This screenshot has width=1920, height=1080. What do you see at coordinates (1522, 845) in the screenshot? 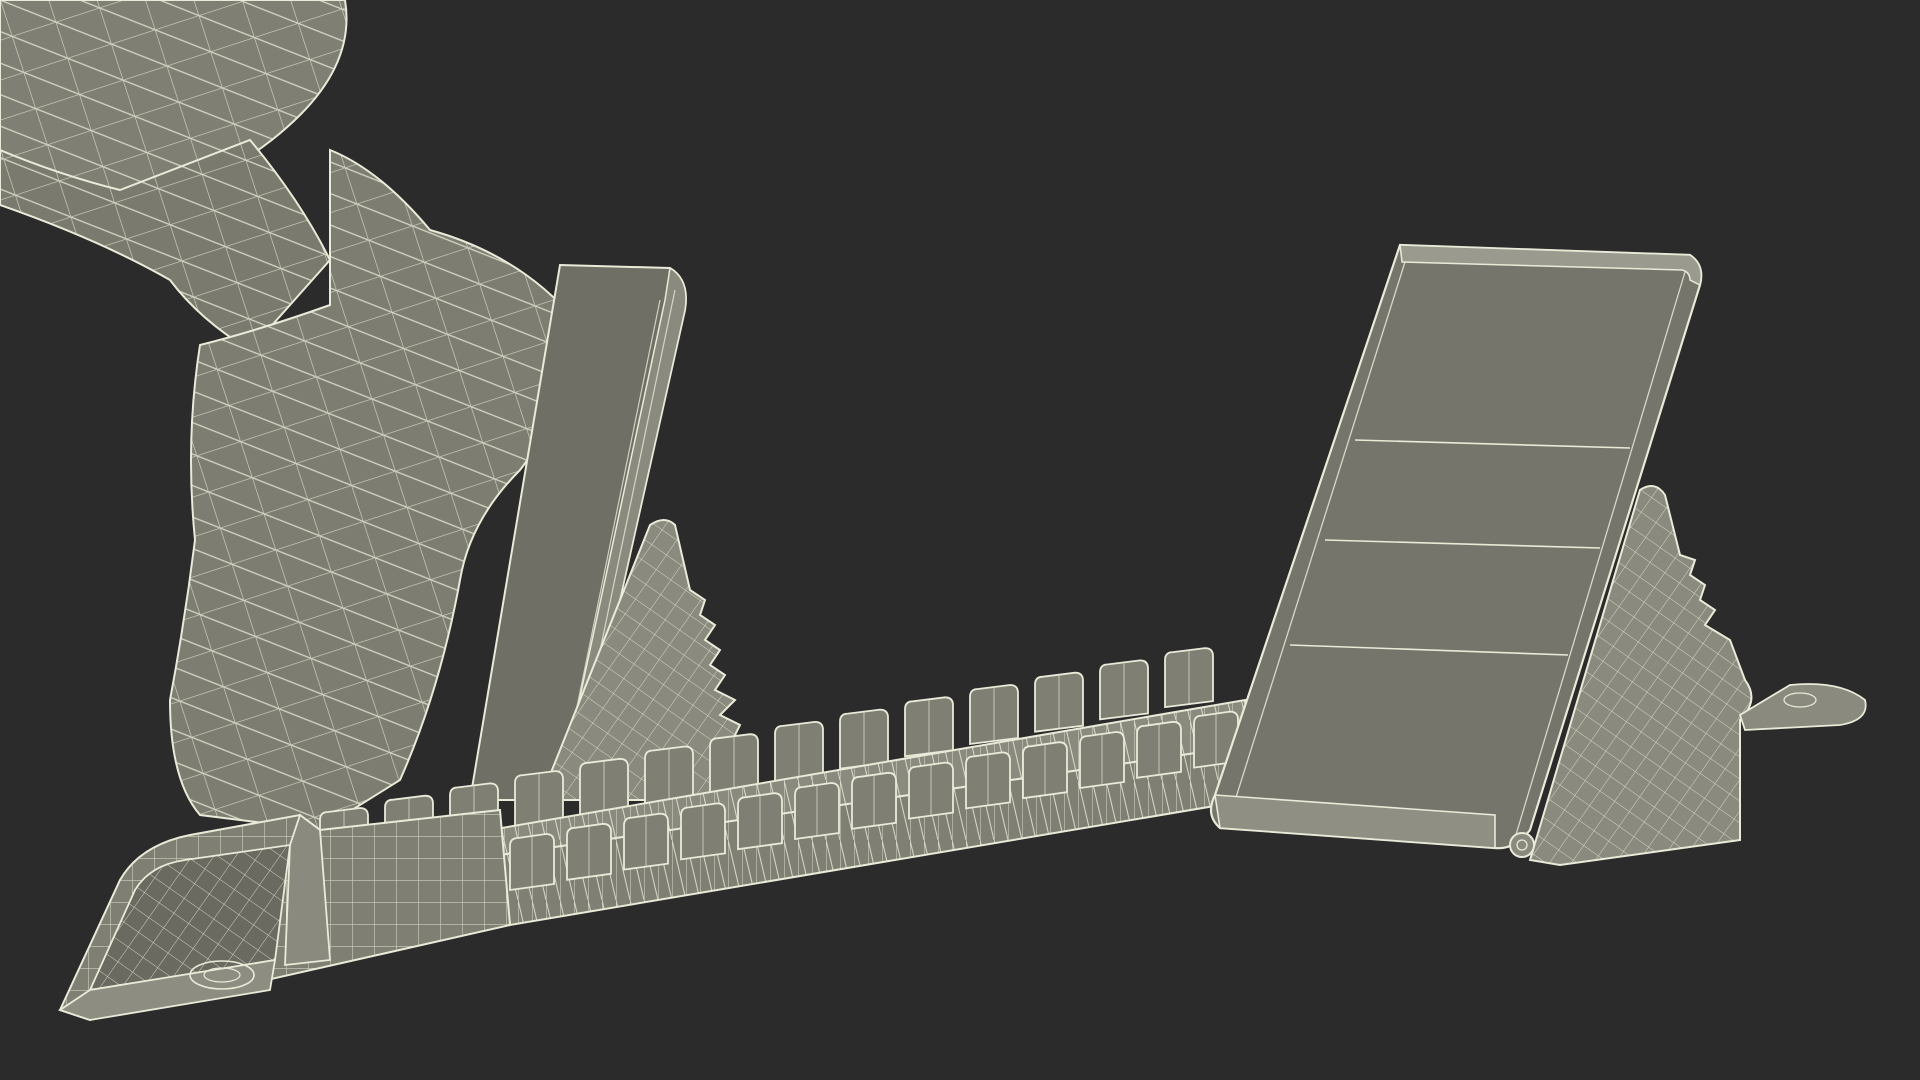
I see `hinge-pin` at bounding box center [1522, 845].